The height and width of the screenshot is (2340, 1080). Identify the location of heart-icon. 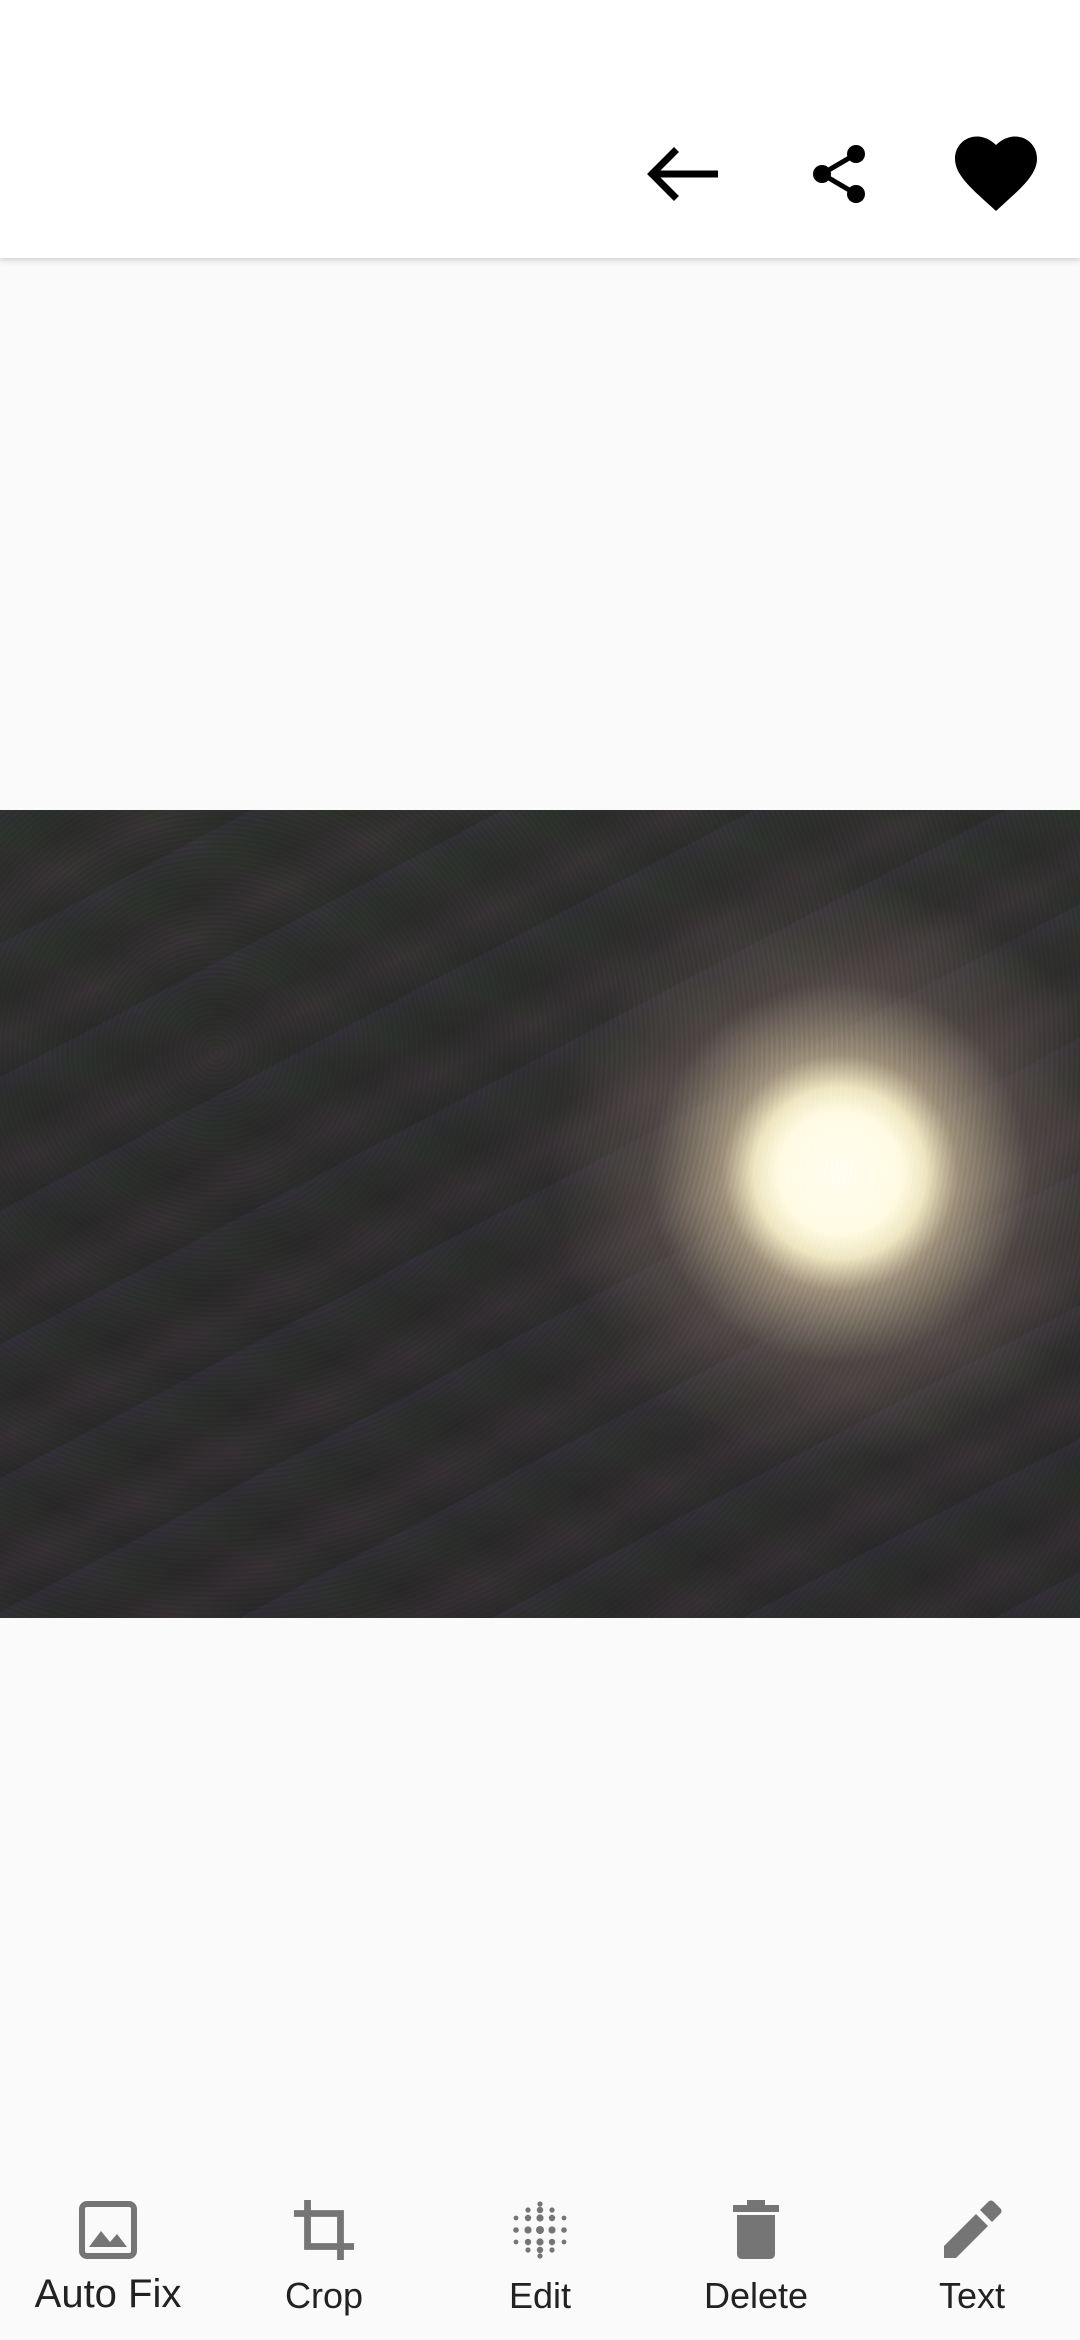
(996, 173).